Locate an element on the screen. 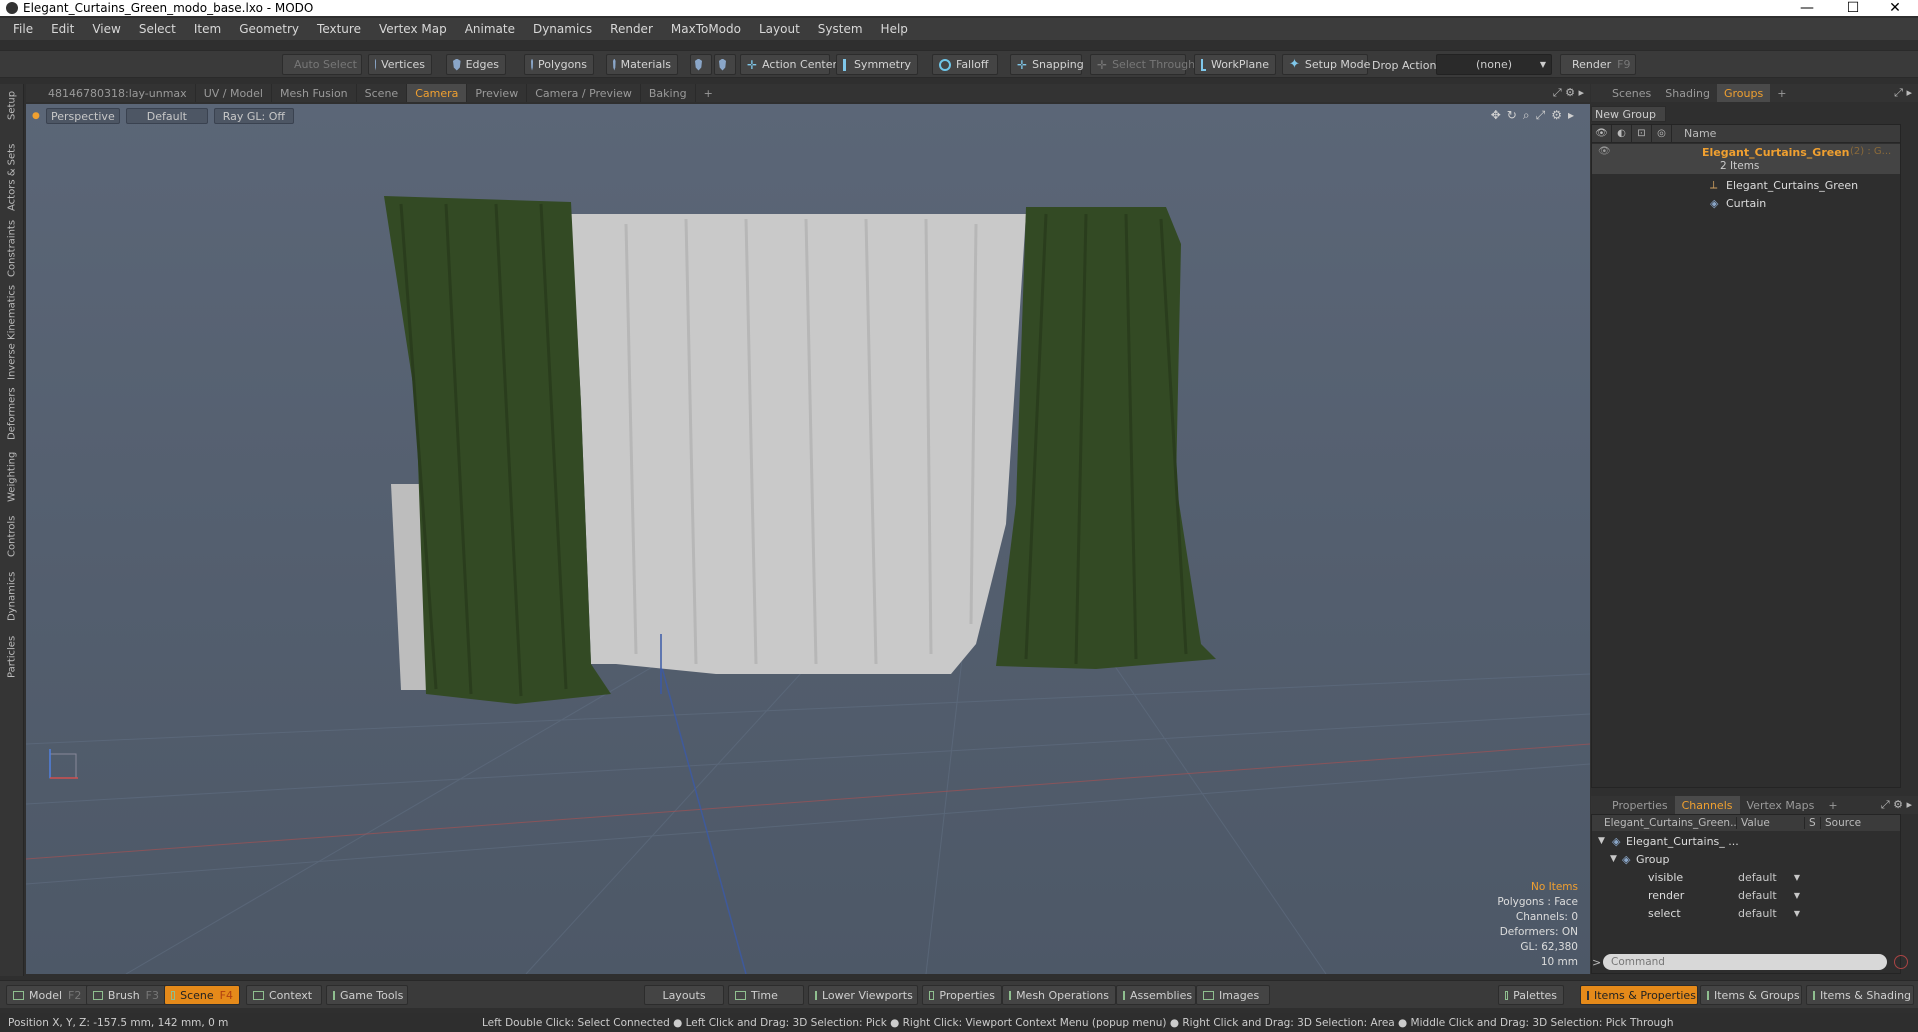 The height and width of the screenshot is (1032, 1918). chevron-right-icon: ▸ is located at coordinates (1571, 115).